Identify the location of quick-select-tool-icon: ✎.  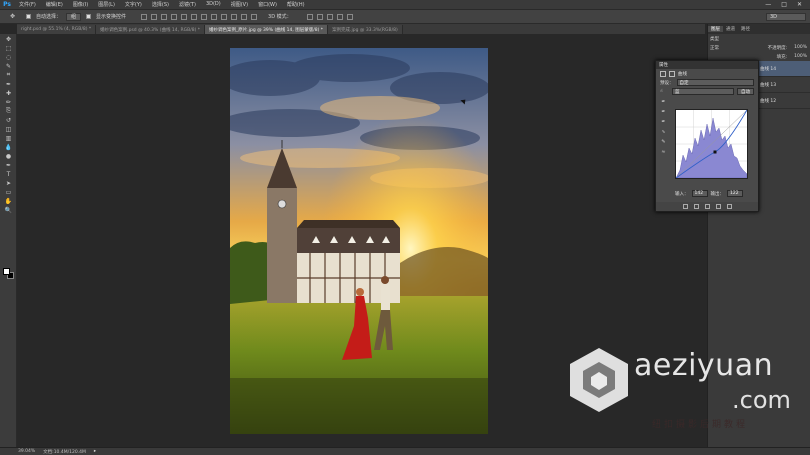
(8, 66).